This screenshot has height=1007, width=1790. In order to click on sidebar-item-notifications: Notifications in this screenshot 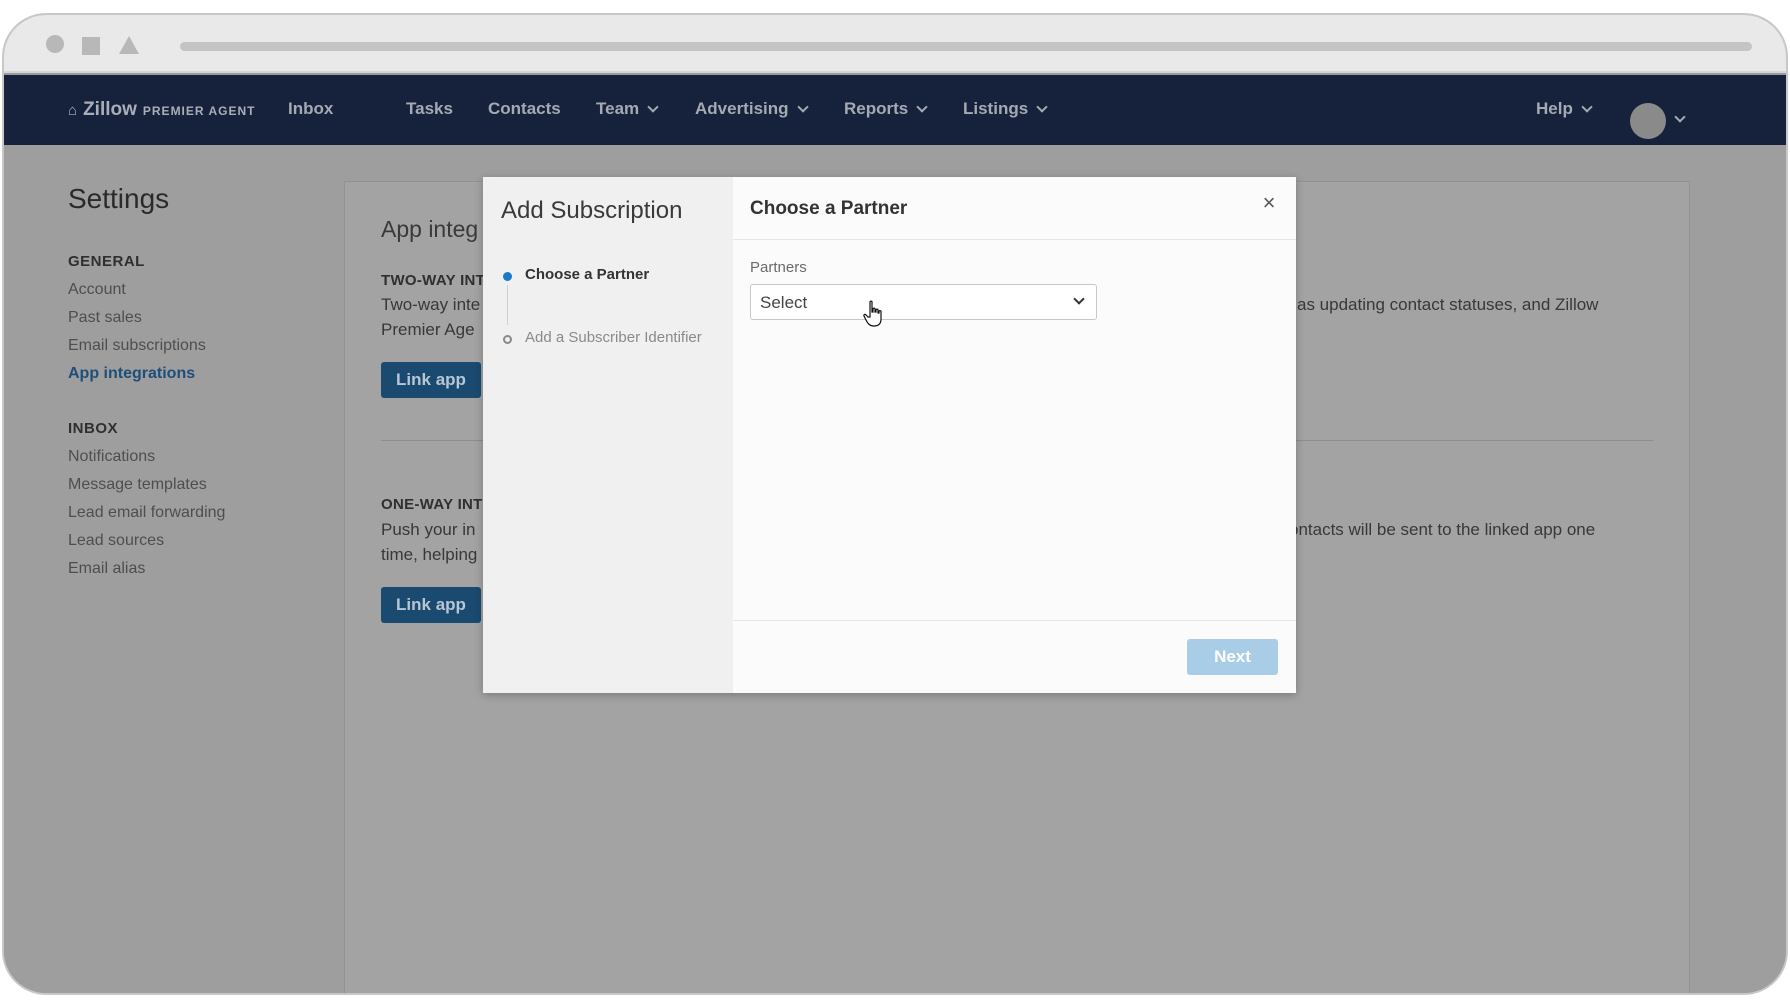, I will do `click(111, 457)`.